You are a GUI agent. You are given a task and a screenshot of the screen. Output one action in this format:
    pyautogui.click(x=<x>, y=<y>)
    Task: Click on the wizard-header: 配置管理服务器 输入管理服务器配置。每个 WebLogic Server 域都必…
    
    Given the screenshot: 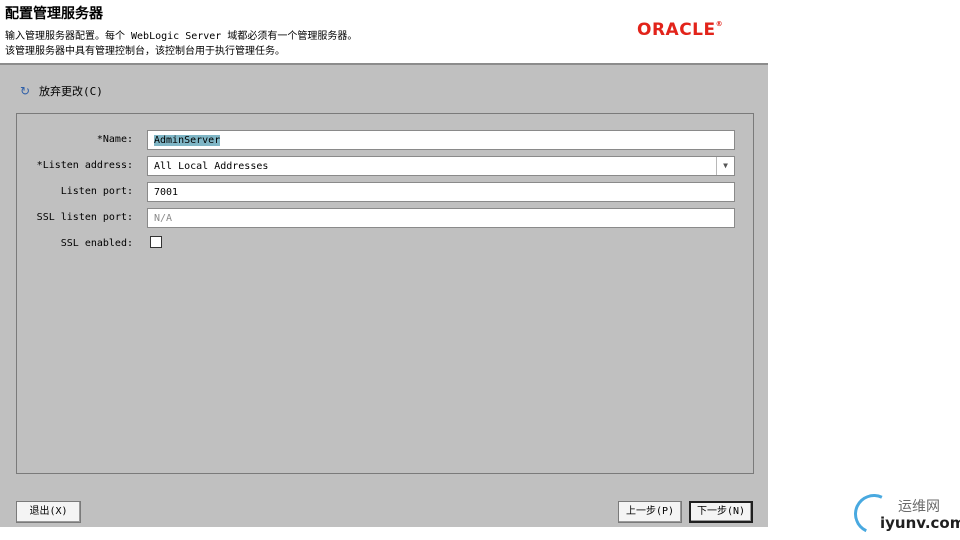 What is the action you would take?
    pyautogui.click(x=384, y=31)
    